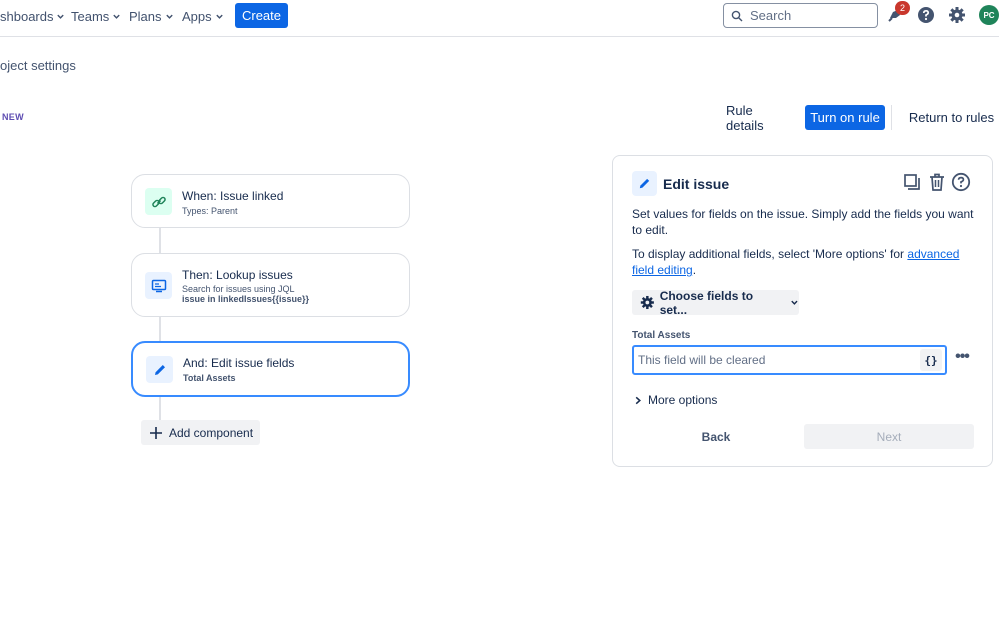  Describe the element at coordinates (951, 117) in the screenshot. I see `return-to-rules-button: Return to rules` at that location.